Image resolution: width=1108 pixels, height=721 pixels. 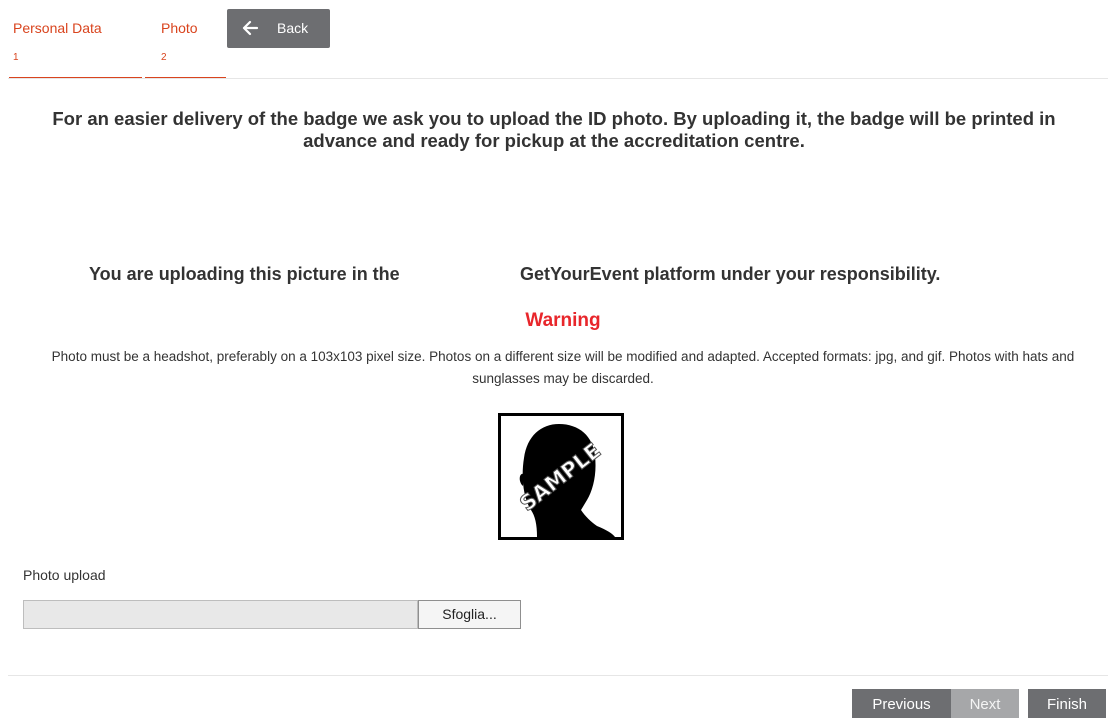 What do you see at coordinates (164, 57) in the screenshot?
I see `tab-step-number: 2` at bounding box center [164, 57].